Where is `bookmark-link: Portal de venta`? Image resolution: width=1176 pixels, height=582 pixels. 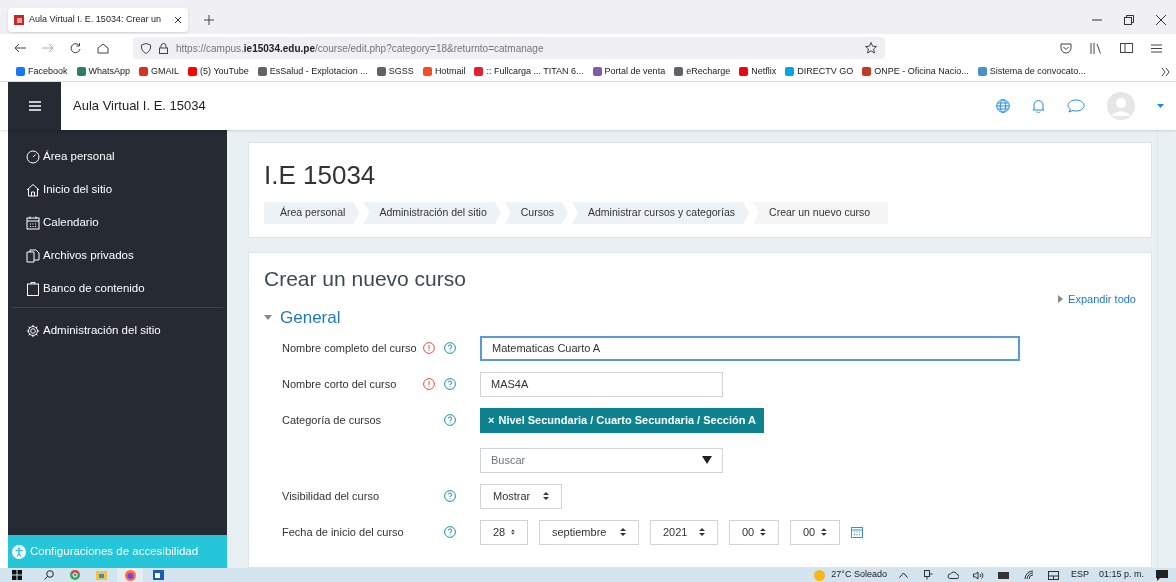
bookmark-link: Portal de venta is located at coordinates (629, 71).